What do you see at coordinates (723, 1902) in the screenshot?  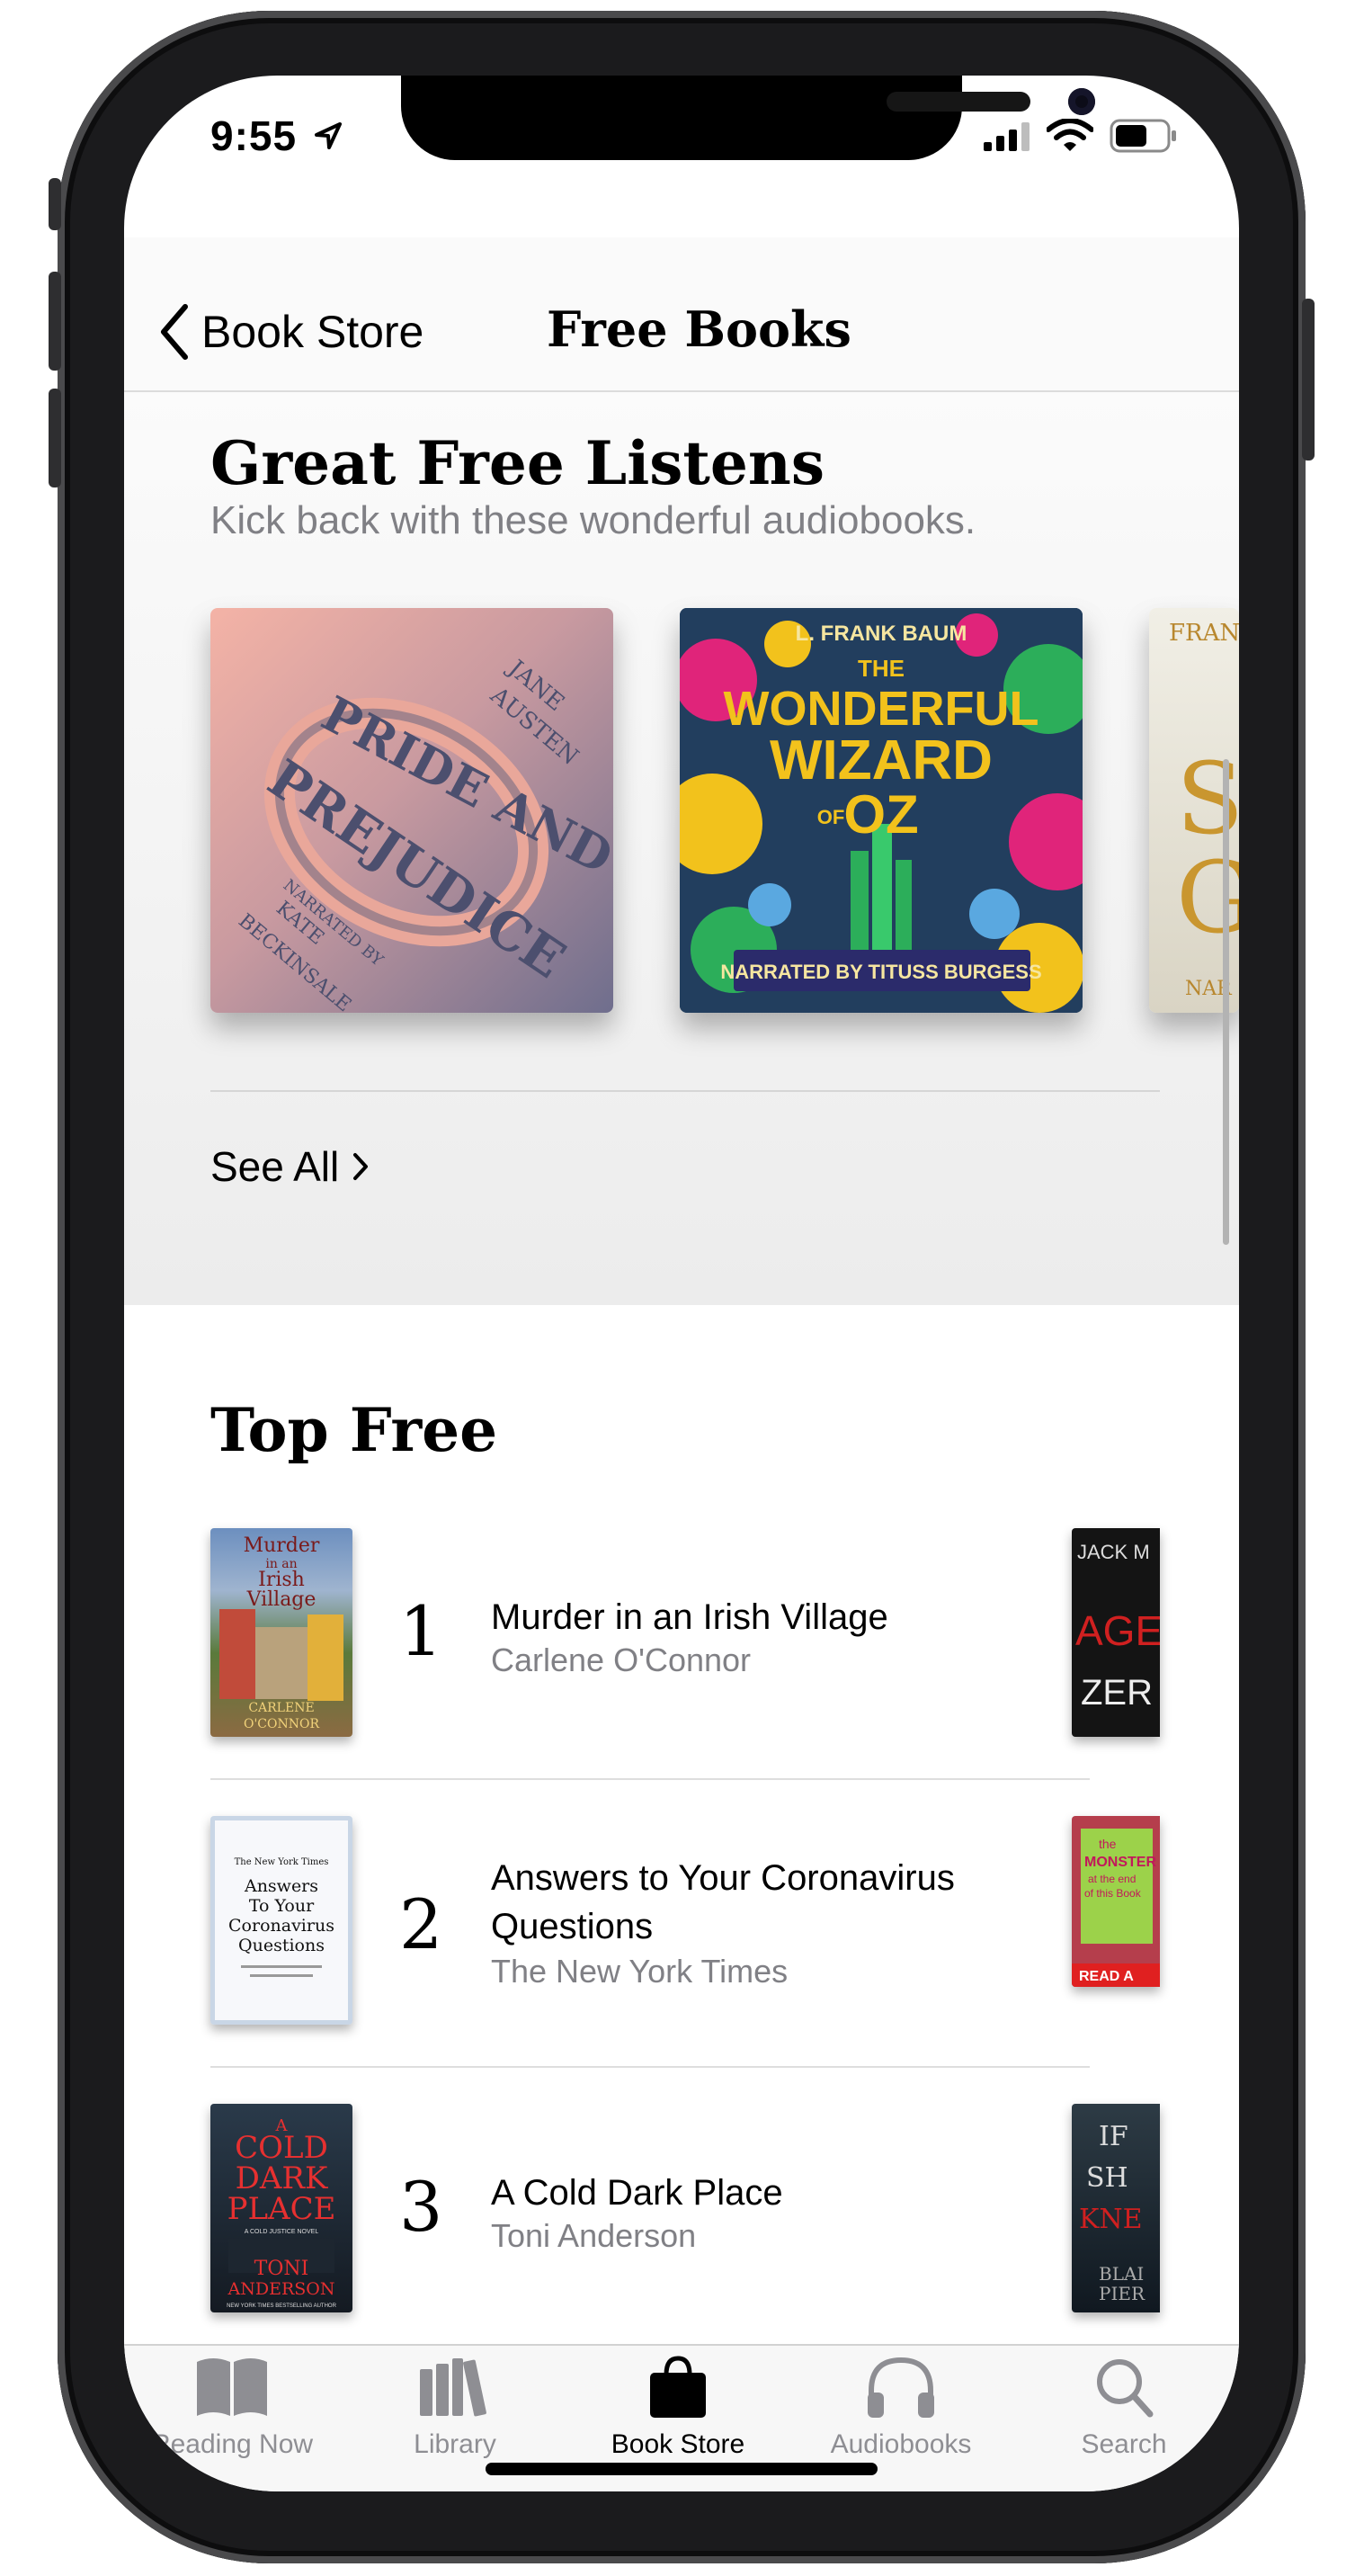 I see `book-title: Answers to Your Coronavirus Questions` at bounding box center [723, 1902].